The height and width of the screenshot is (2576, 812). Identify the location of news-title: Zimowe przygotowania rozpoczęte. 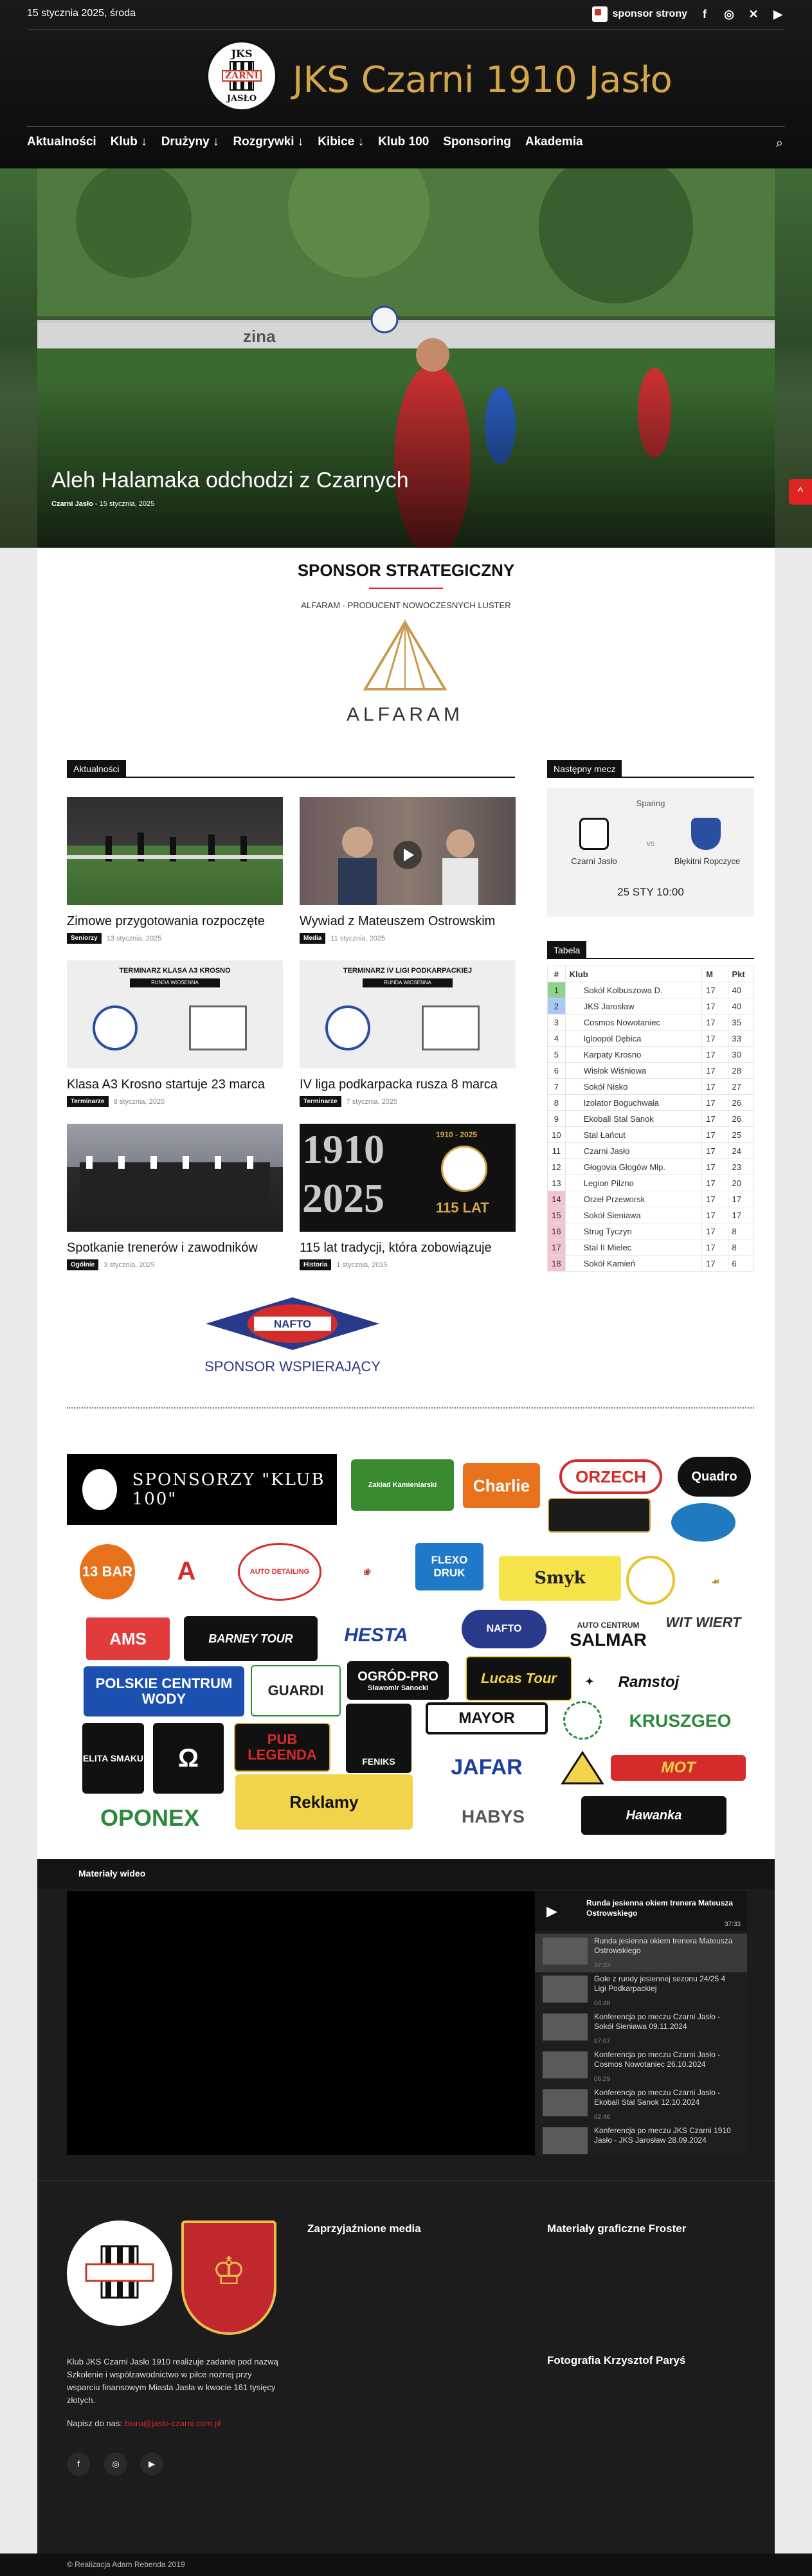
(175, 921).